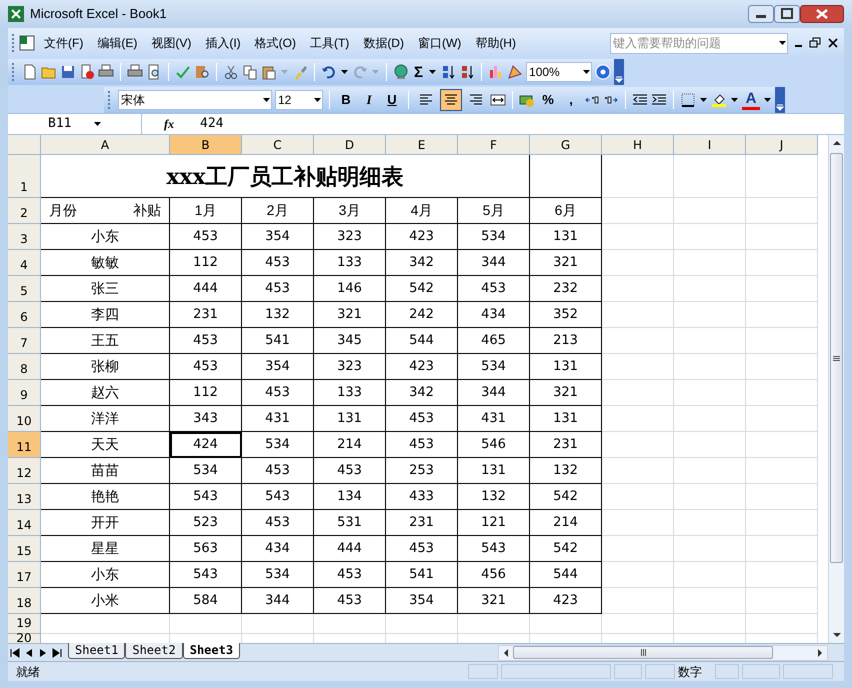 The height and width of the screenshot is (688, 852). I want to click on outdent-icon, so click(640, 100).